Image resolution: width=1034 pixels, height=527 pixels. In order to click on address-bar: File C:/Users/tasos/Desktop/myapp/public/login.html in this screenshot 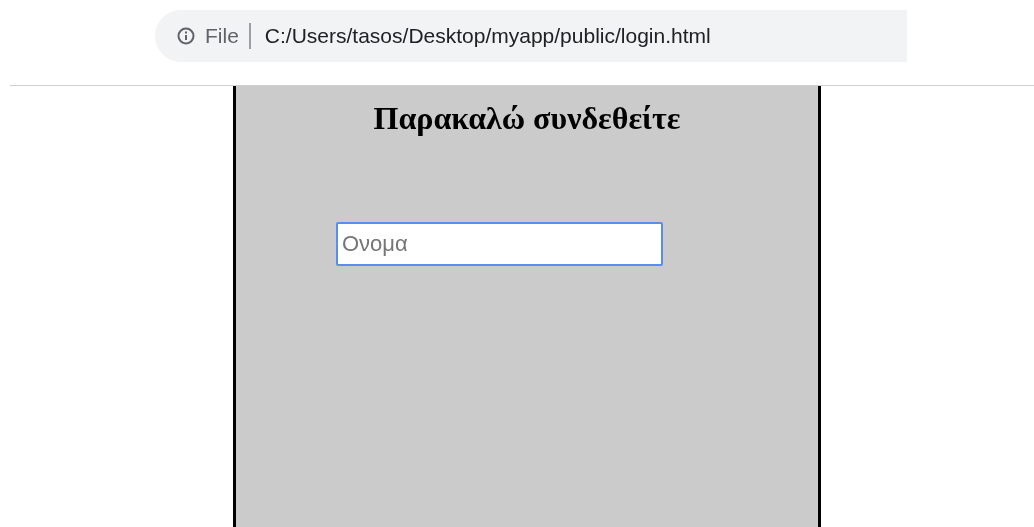, I will do `click(531, 36)`.